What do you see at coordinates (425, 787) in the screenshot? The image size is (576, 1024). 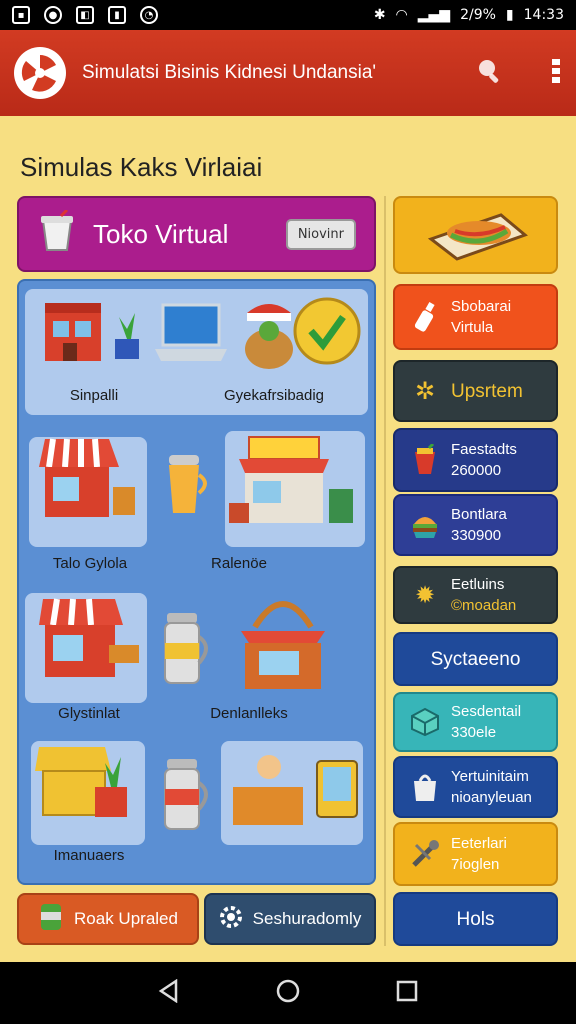 I see `bag-icon` at bounding box center [425, 787].